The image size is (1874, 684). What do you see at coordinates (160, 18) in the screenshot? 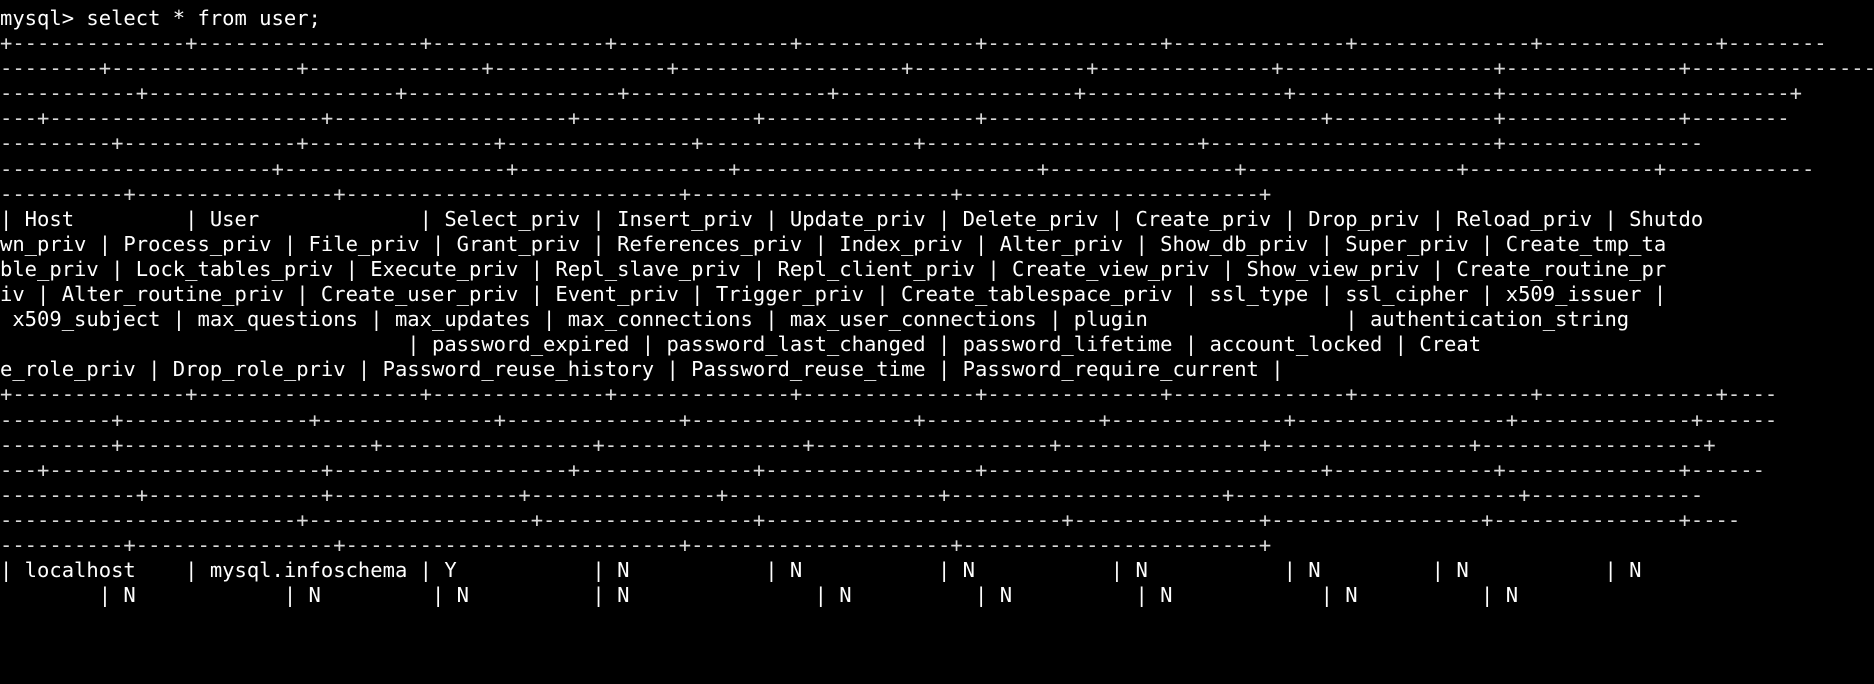
I see `prompt-line: mysql> select * from user;` at bounding box center [160, 18].